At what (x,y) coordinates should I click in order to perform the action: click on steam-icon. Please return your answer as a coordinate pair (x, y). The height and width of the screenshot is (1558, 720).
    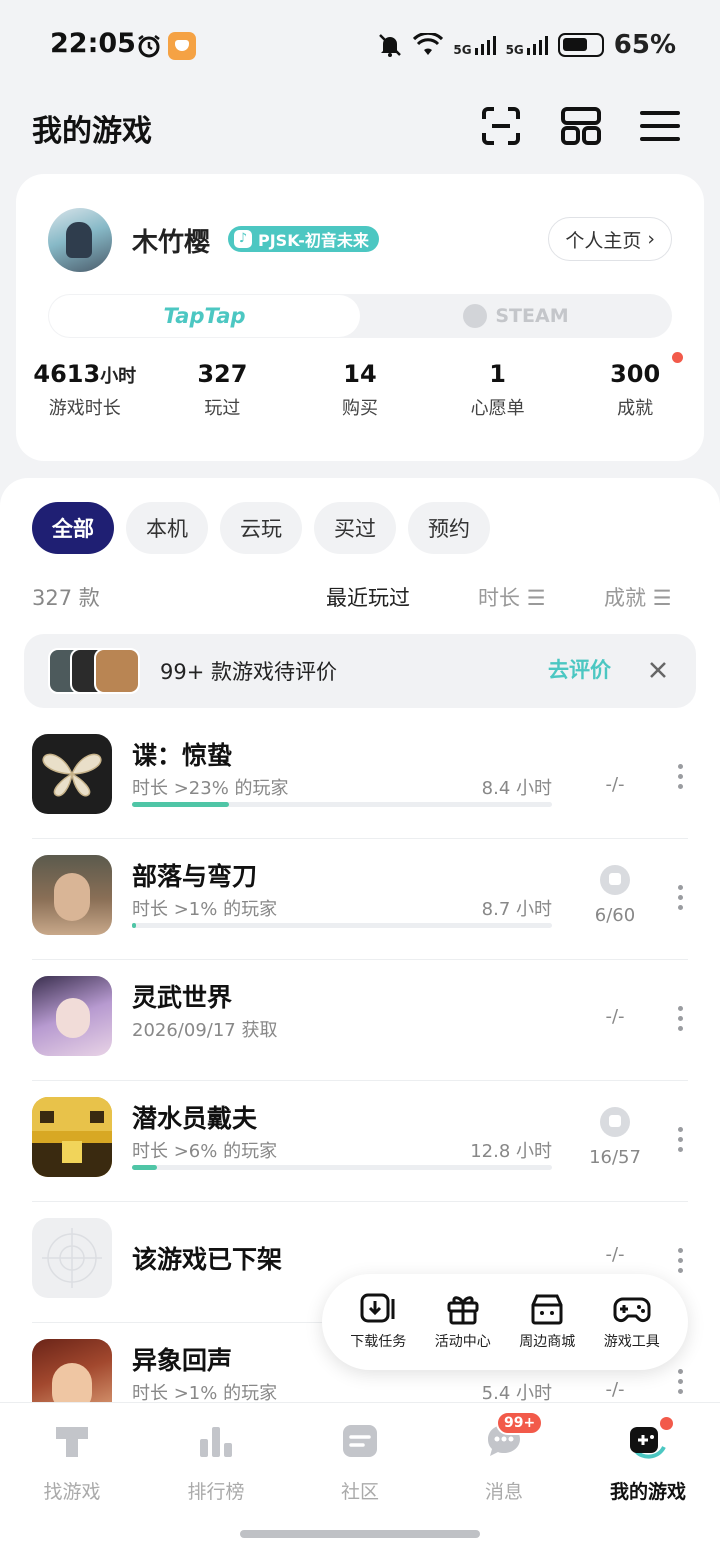
    Looking at the image, I should click on (475, 316).